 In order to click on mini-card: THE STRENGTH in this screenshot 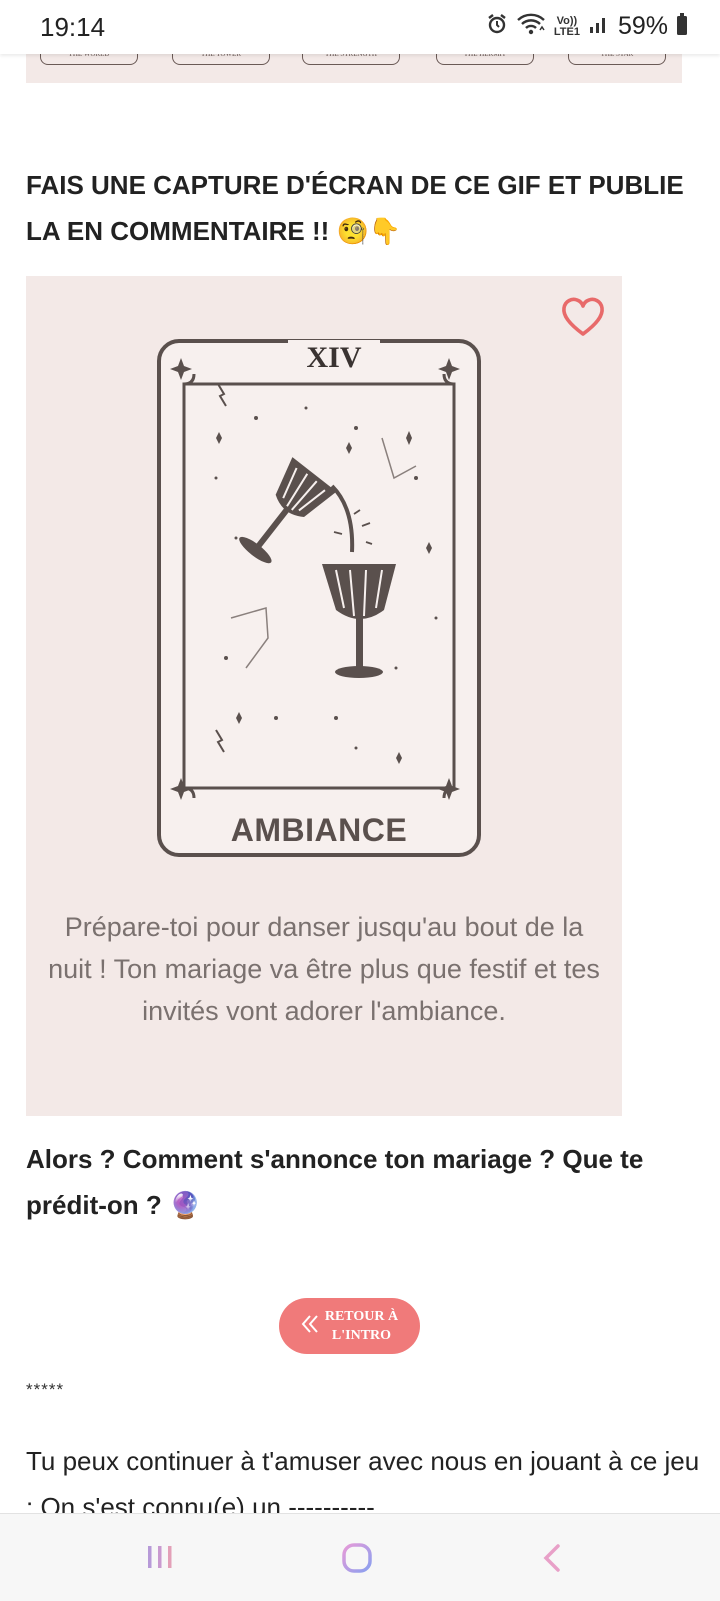, I will do `click(351, 59)`.